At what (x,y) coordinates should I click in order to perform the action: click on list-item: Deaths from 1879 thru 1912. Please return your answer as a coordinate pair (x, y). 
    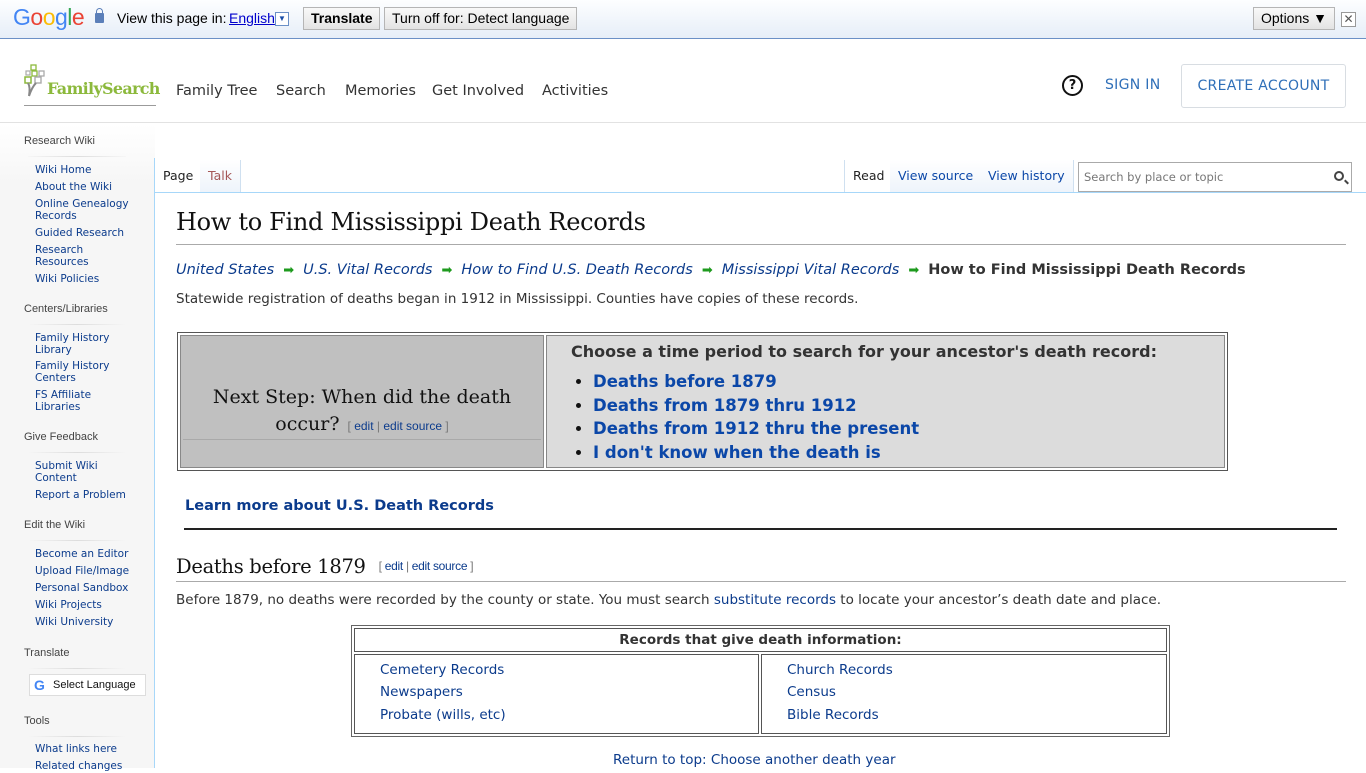
    Looking at the image, I should click on (756, 406).